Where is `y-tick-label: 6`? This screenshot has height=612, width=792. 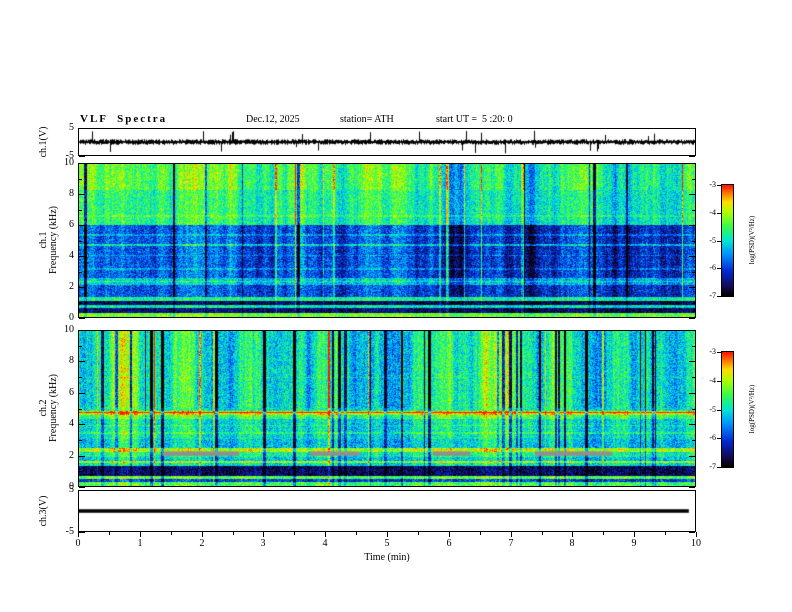 y-tick-label: 6 is located at coordinates (71, 392).